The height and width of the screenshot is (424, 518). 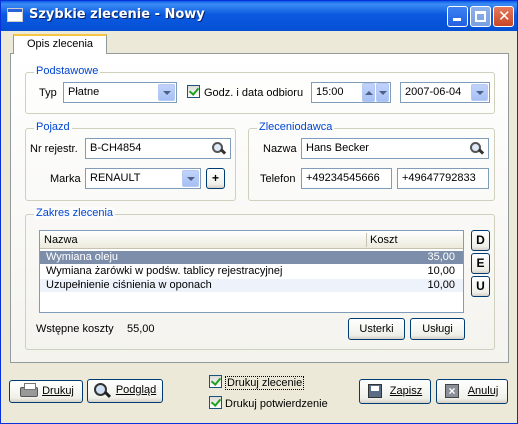 I want to click on print-order-checkbox, so click(x=215, y=381).